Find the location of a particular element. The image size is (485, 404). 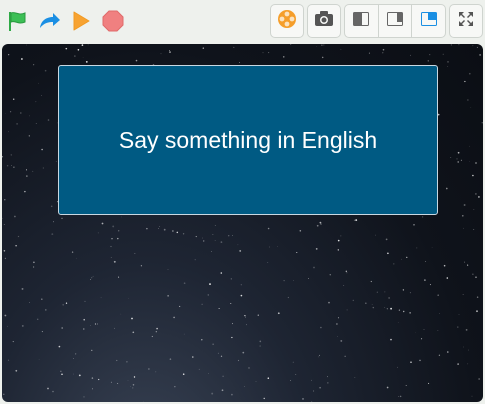

tilt-button is located at coordinates (287, 21).